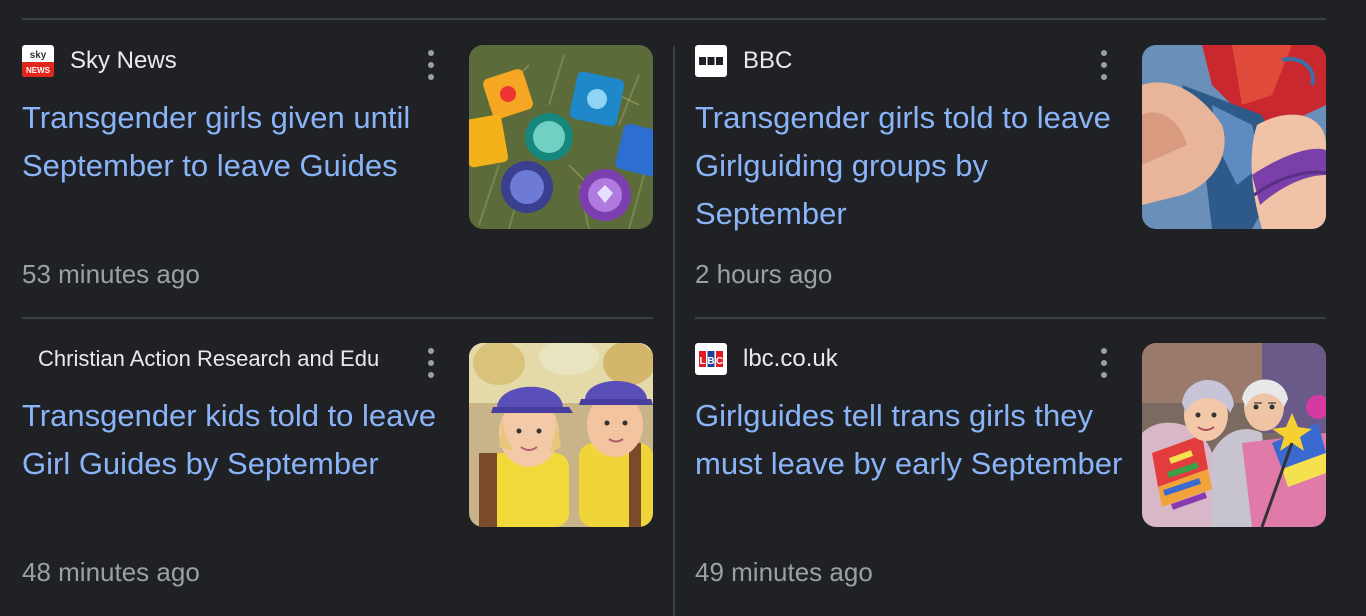 The image size is (1366, 616). What do you see at coordinates (209, 358) in the screenshot?
I see `source-name: Christian Action Research and Edu` at bounding box center [209, 358].